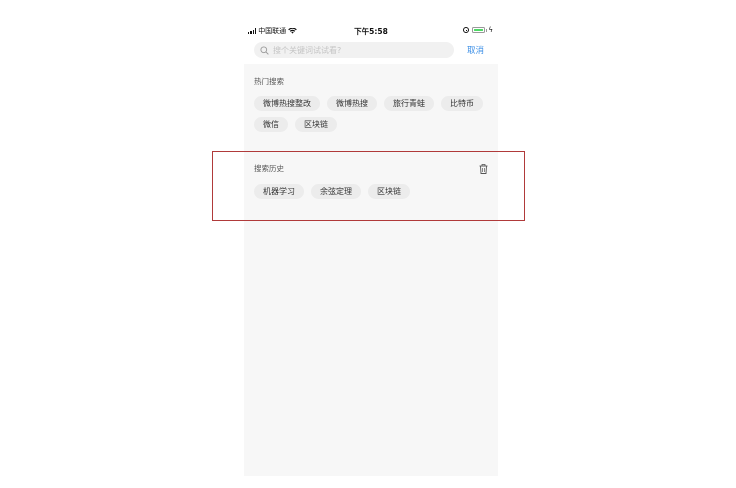 Image resolution: width=736 pixels, height=488 pixels. What do you see at coordinates (316, 124) in the screenshot?
I see `hot-tag: 区块链` at bounding box center [316, 124].